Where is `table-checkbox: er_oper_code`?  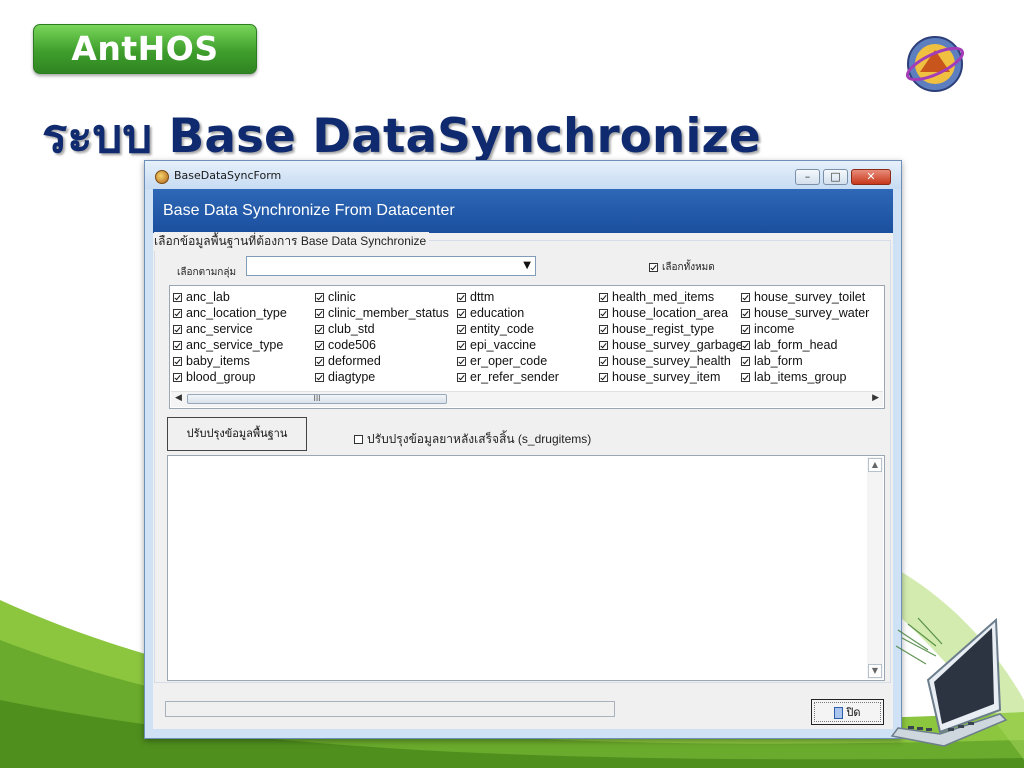 table-checkbox: er_oper_code is located at coordinates (528, 361).